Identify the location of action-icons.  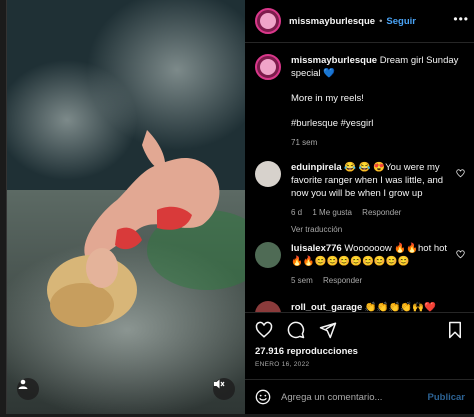
(296, 332).